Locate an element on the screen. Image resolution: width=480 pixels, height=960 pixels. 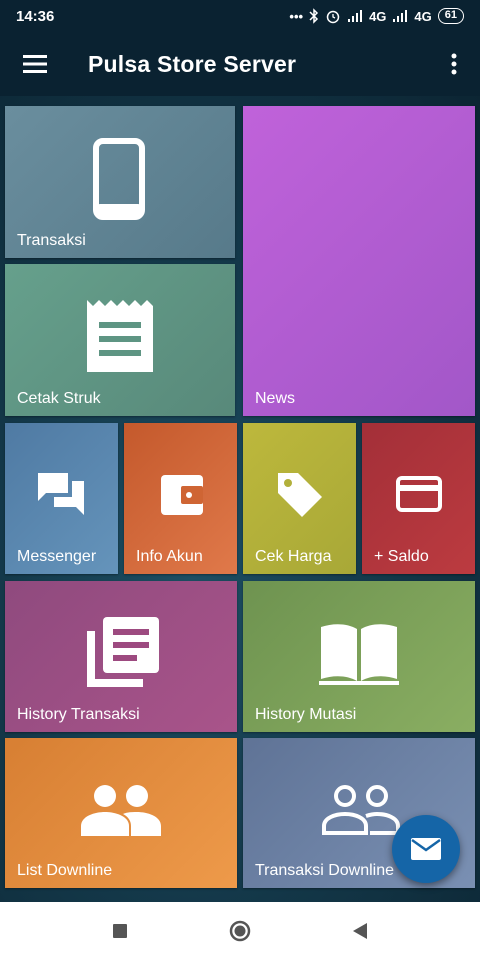
wallet-icon is located at coordinates (182, 495).